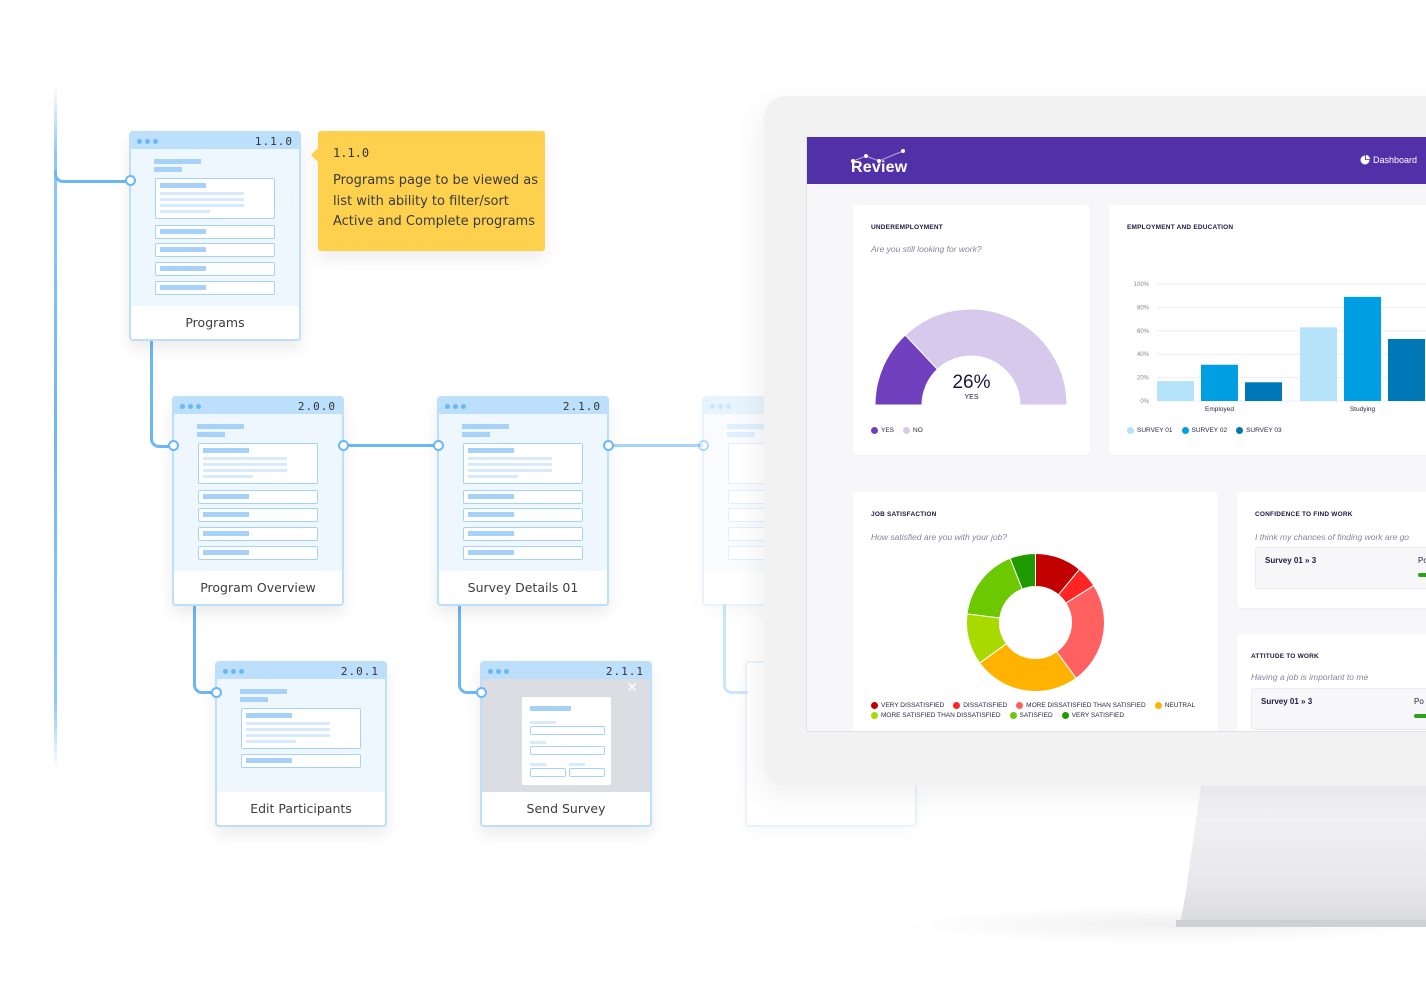 This screenshot has width=1426, height=1002. What do you see at coordinates (258, 406) in the screenshot?
I see `card-titlebar: 2.0.0` at bounding box center [258, 406].